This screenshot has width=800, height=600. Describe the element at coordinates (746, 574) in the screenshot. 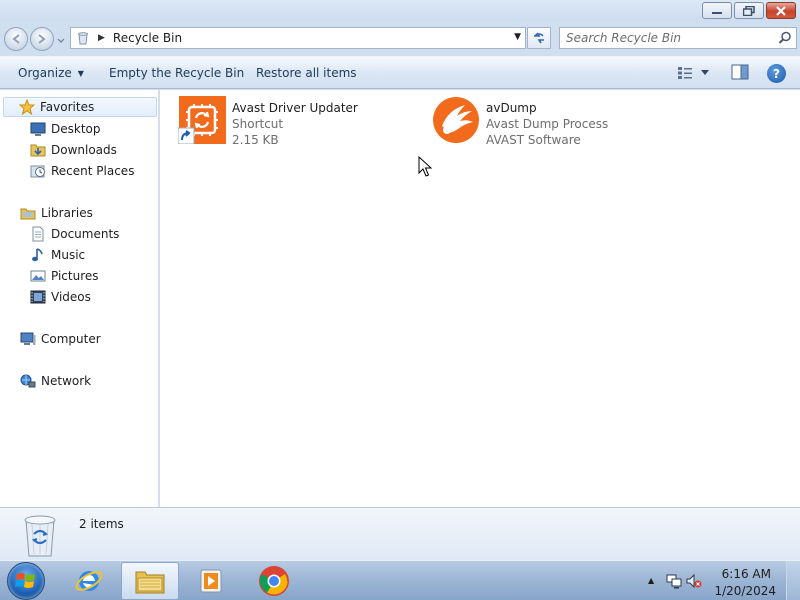

I see `clock-time: 6:16 AM` at that location.